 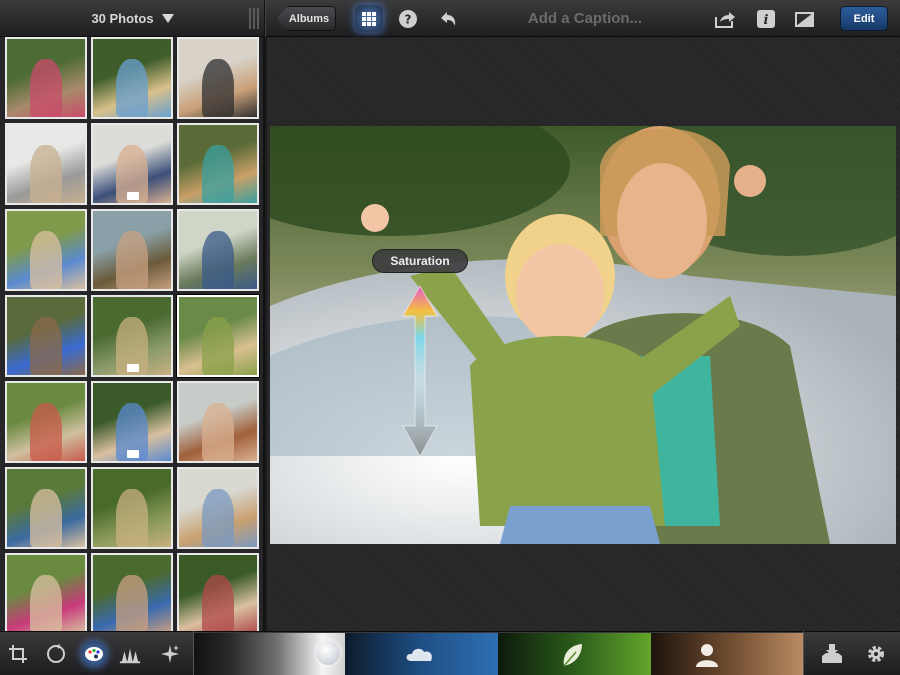 What do you see at coordinates (420, 261) in the screenshot?
I see `saturation-label: Saturation` at bounding box center [420, 261].